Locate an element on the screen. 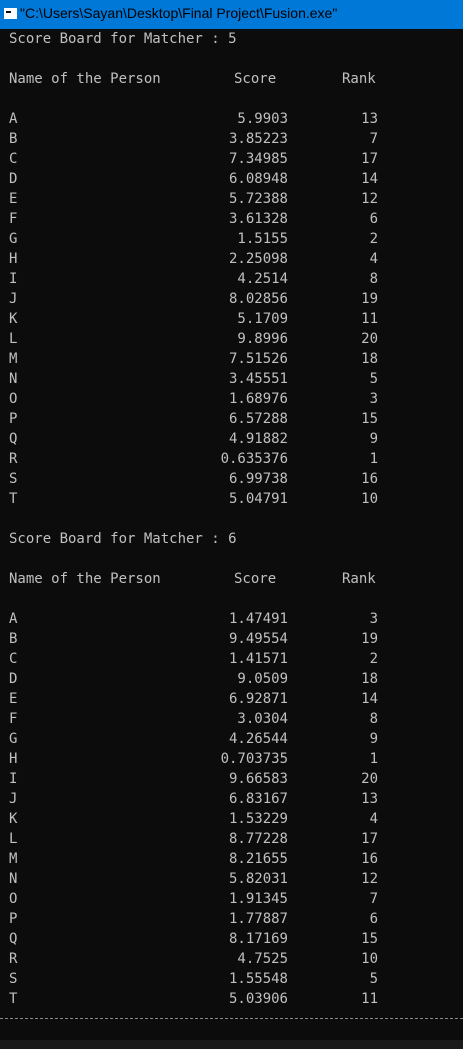 This screenshot has height=1049, width=463. score-row: O 1.91345 7 is located at coordinates (231, 899).